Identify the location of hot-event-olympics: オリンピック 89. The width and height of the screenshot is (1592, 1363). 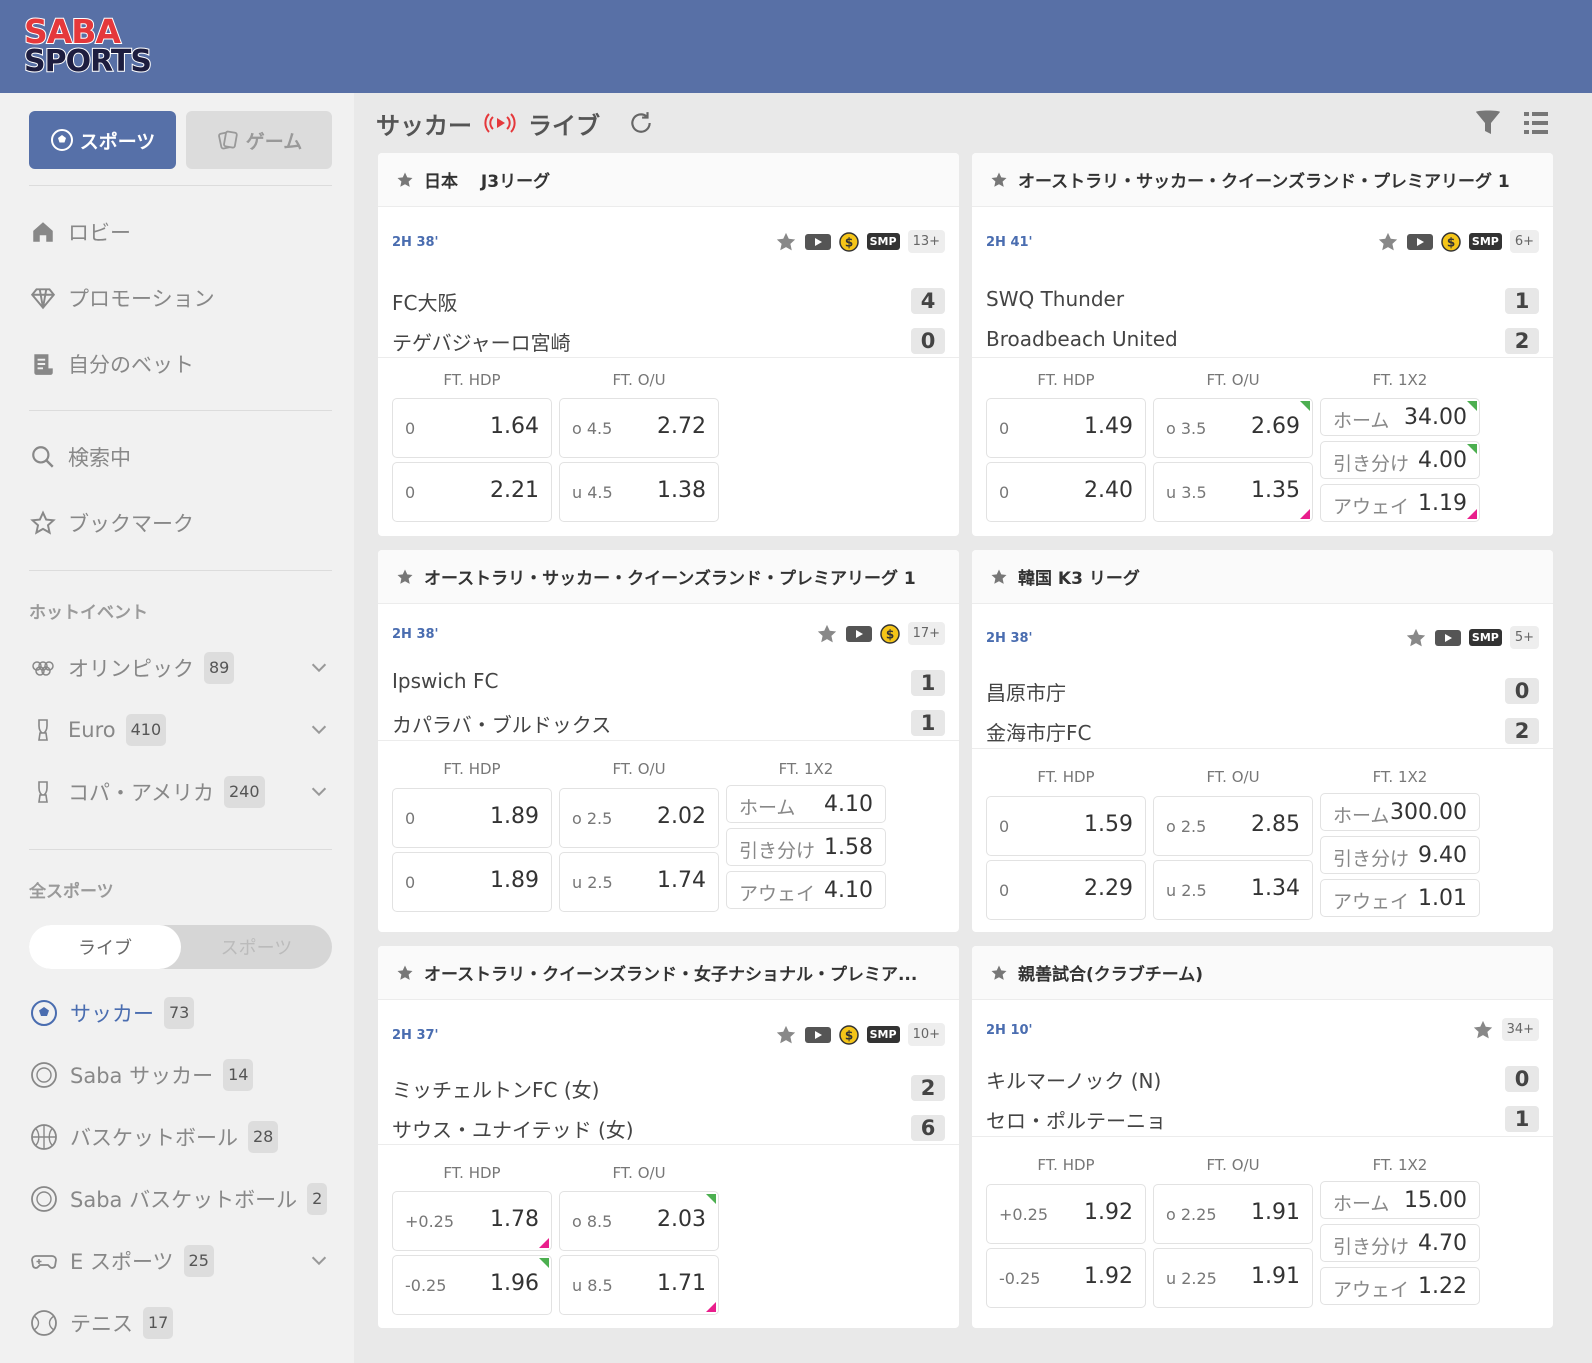
(180, 668).